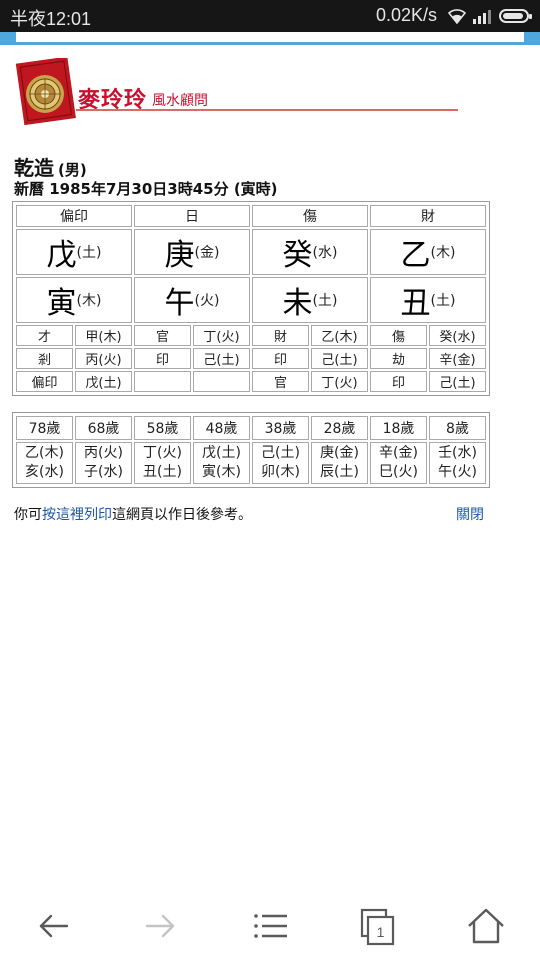 The width and height of the screenshot is (540, 960). I want to click on chart-title: 乾造 (男), so click(50, 166).